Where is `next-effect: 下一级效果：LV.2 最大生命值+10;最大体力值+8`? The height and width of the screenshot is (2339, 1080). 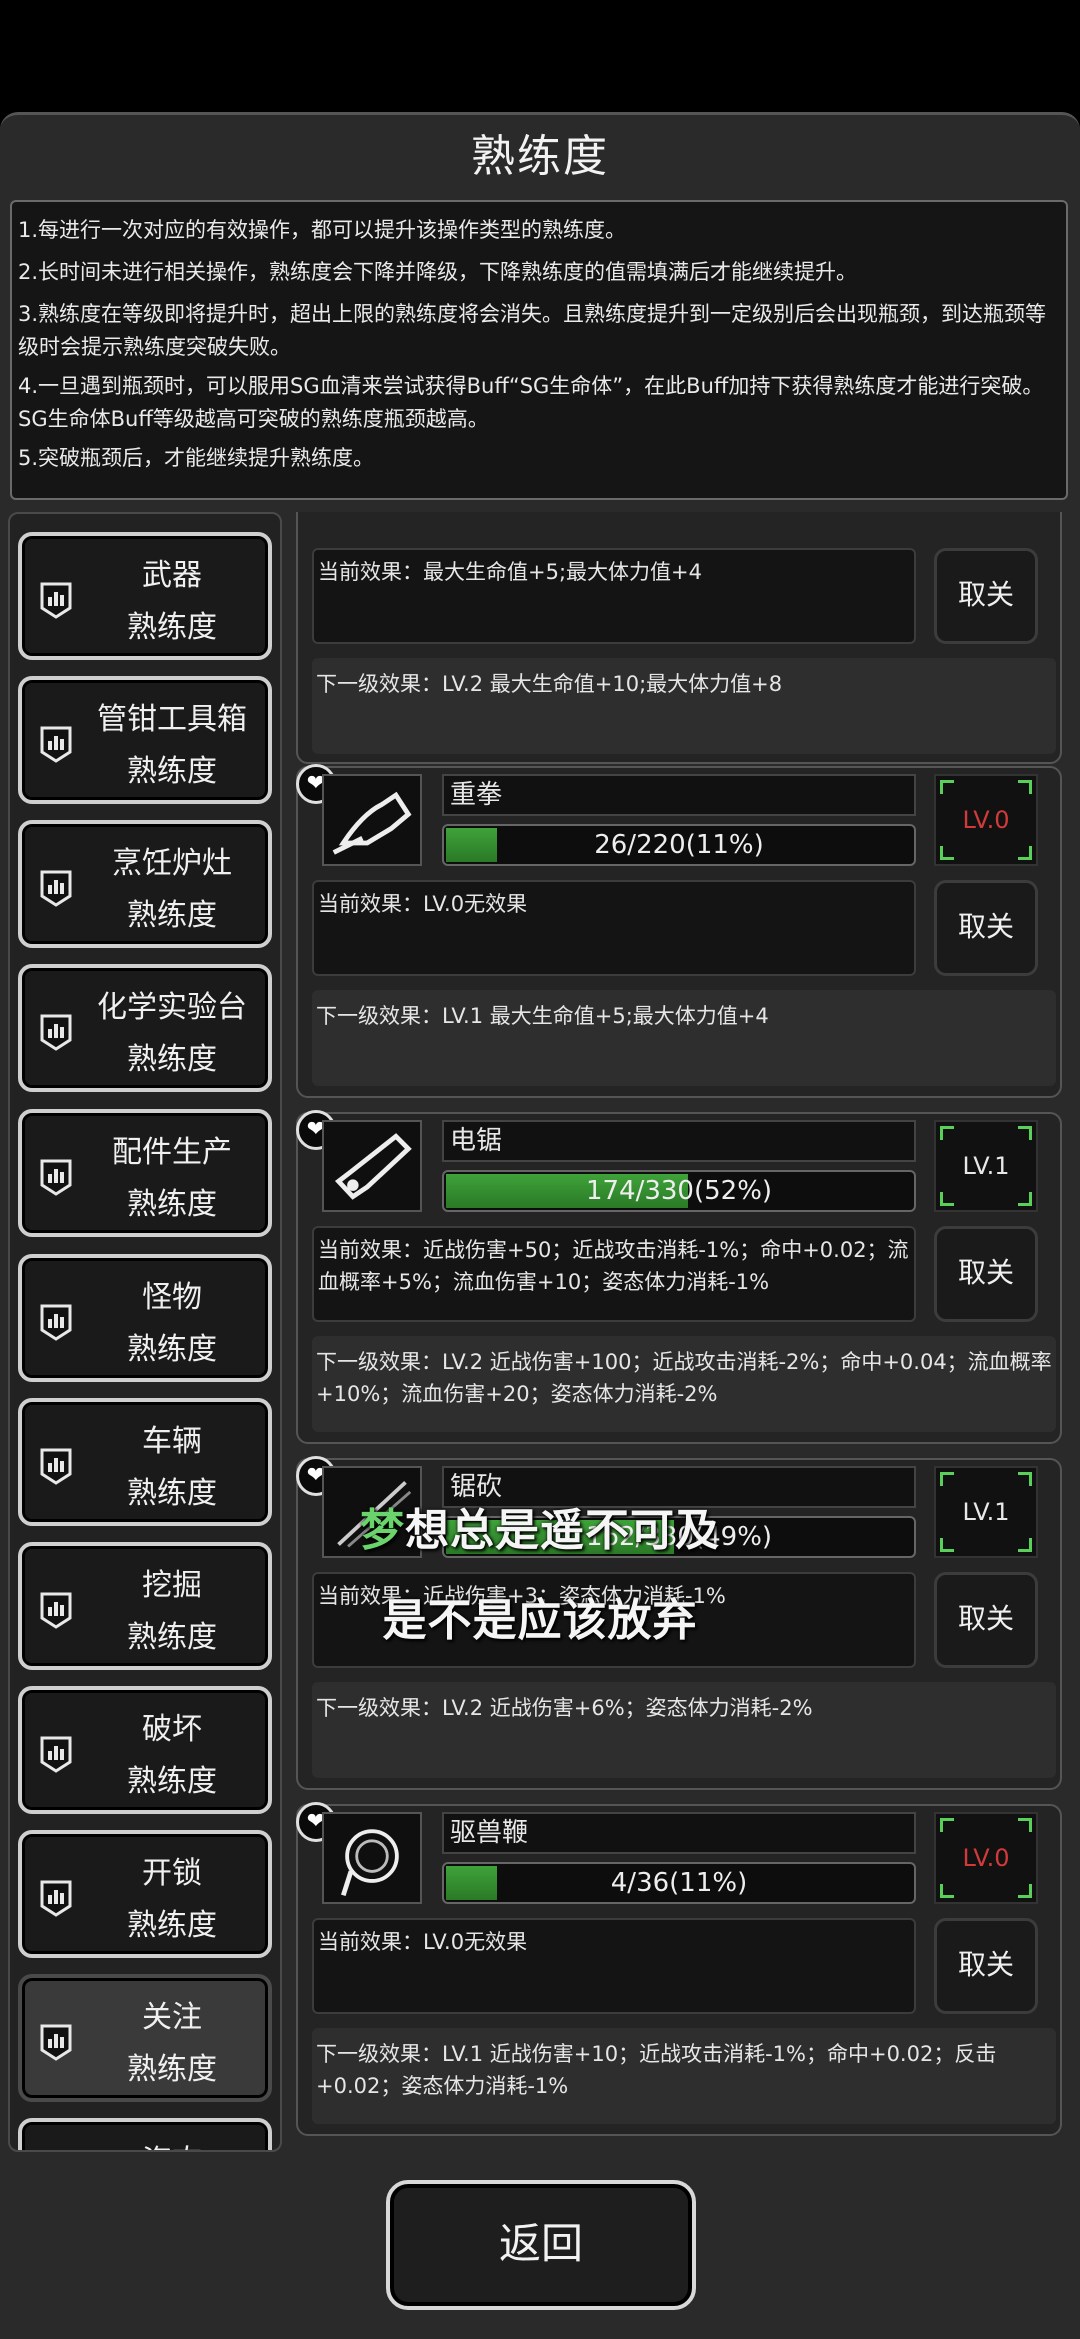
next-effect: 下一级效果：LV.2 最大生命值+10;最大体力值+8 is located at coordinates (684, 706).